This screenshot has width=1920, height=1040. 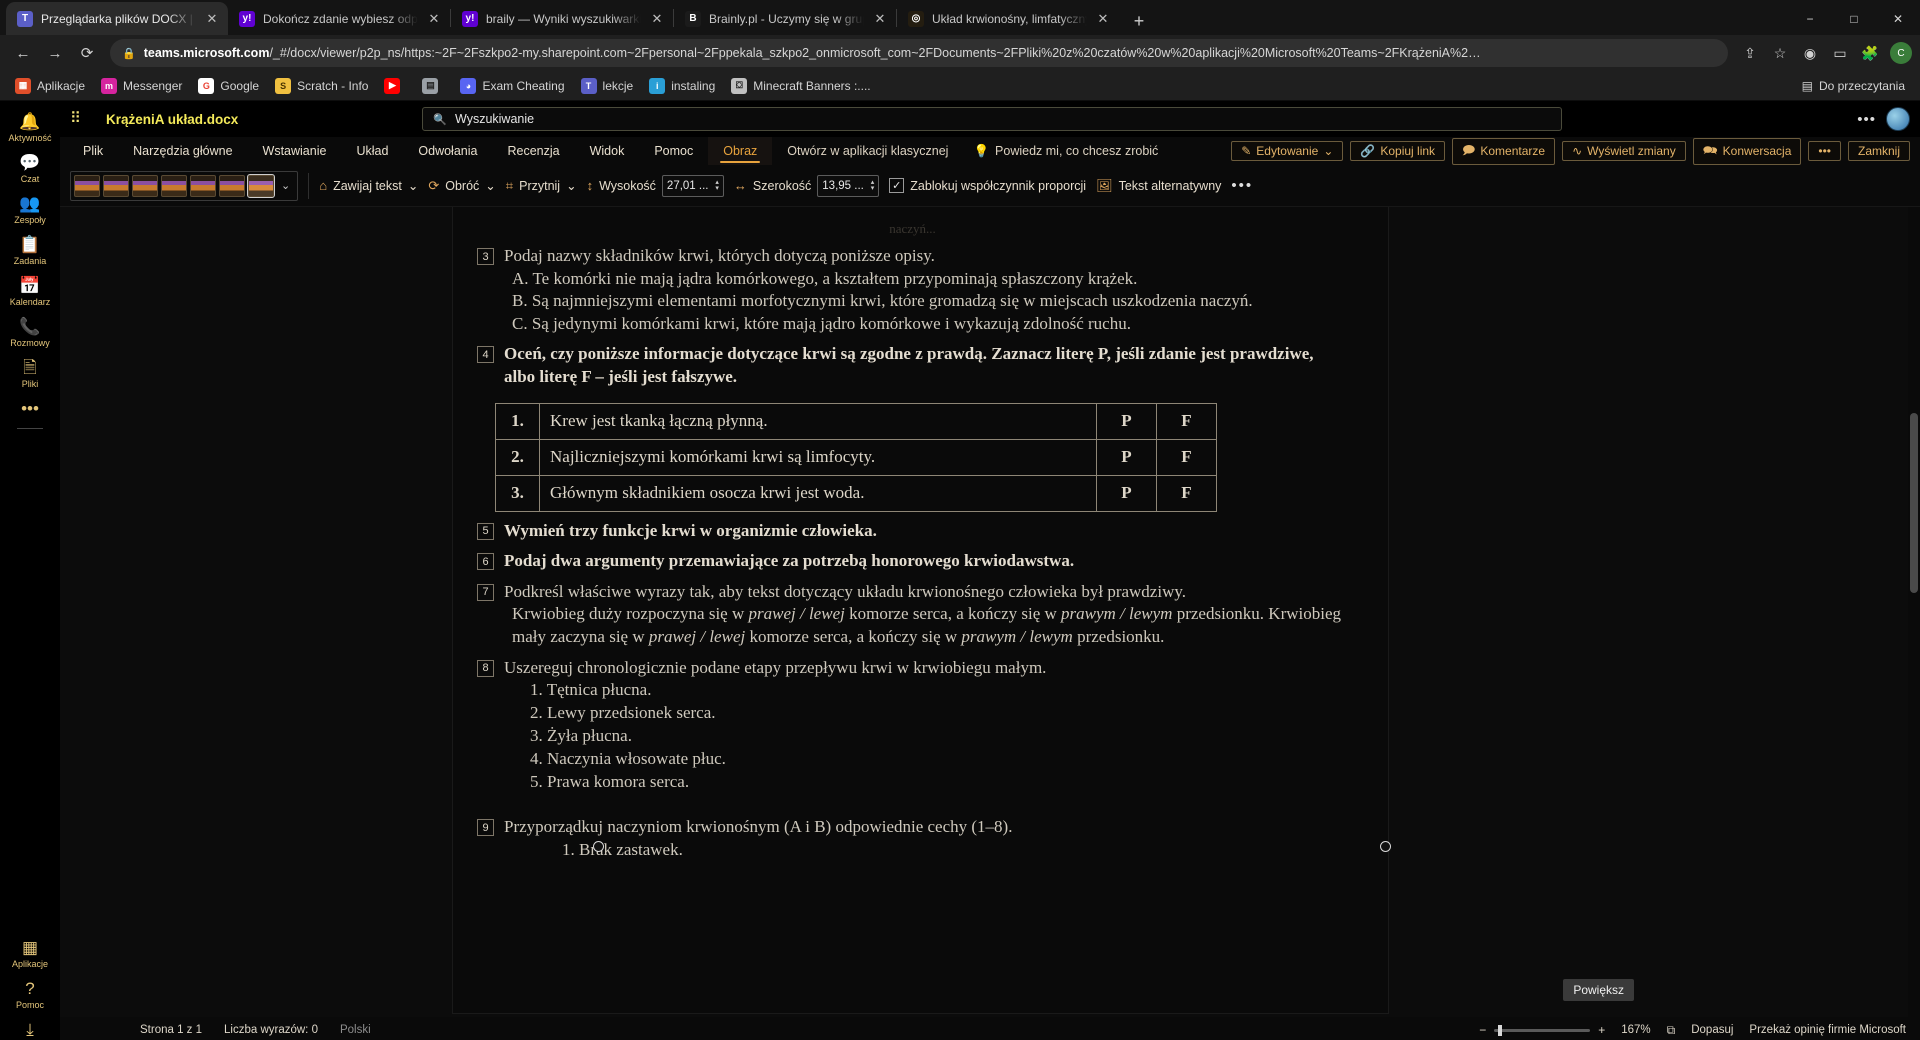 What do you see at coordinates (1601, 1030) in the screenshot?
I see `zoom-in-button: +` at bounding box center [1601, 1030].